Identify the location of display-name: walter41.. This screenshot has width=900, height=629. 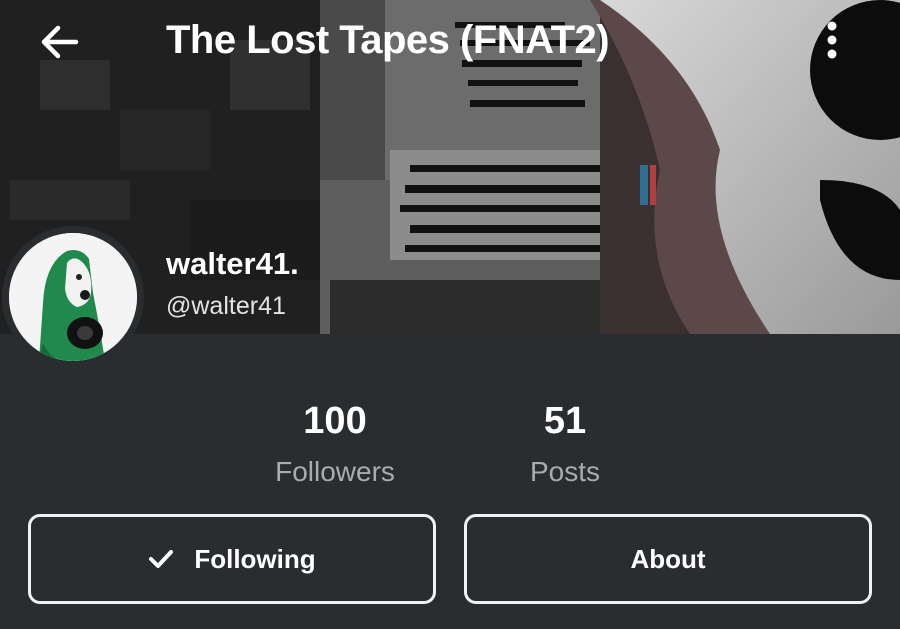
(232, 263).